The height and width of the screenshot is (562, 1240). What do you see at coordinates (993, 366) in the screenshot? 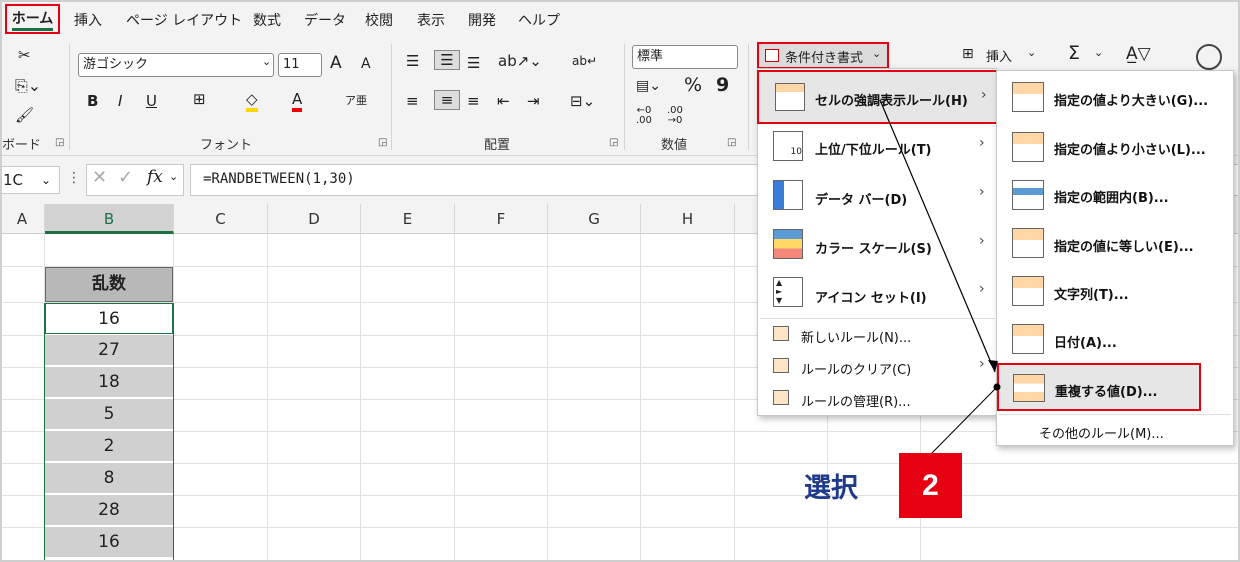
I see `arrow-head` at bounding box center [993, 366].